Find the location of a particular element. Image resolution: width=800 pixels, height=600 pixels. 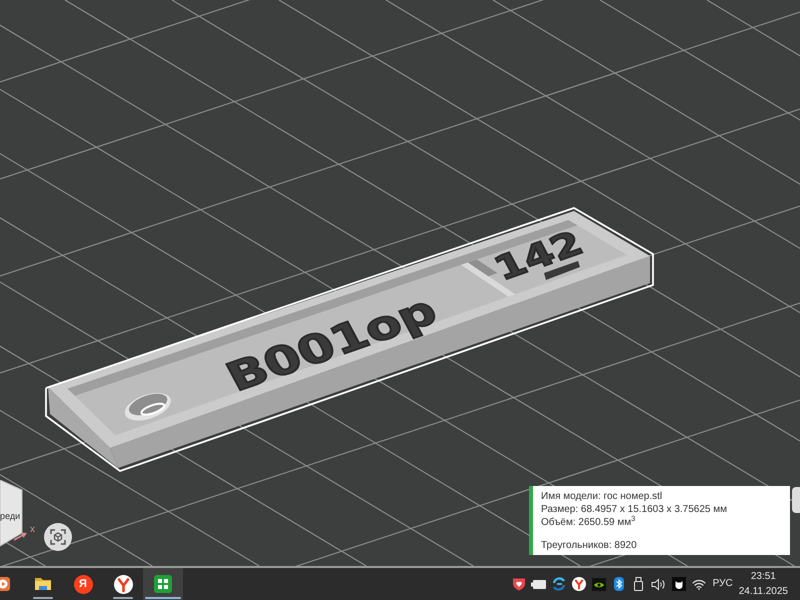

sync-icon is located at coordinates (559, 584).